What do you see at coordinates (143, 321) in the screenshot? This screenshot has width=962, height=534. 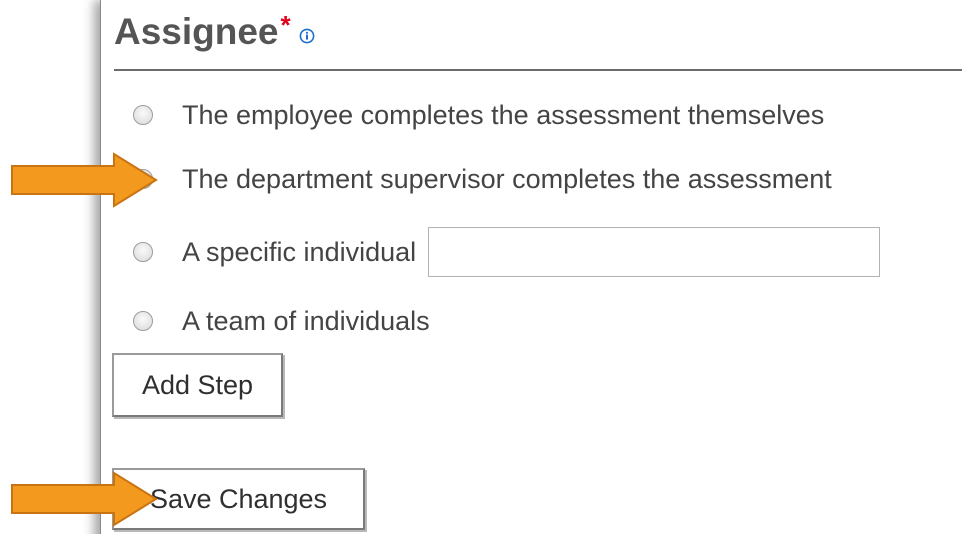 I see `radio-team-of-individuals` at bounding box center [143, 321].